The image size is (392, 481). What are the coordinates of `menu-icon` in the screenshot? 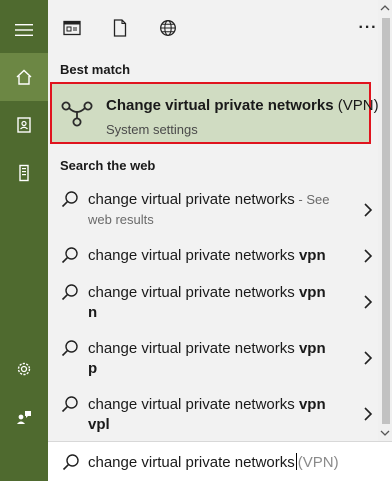 It's located at (24, 30).